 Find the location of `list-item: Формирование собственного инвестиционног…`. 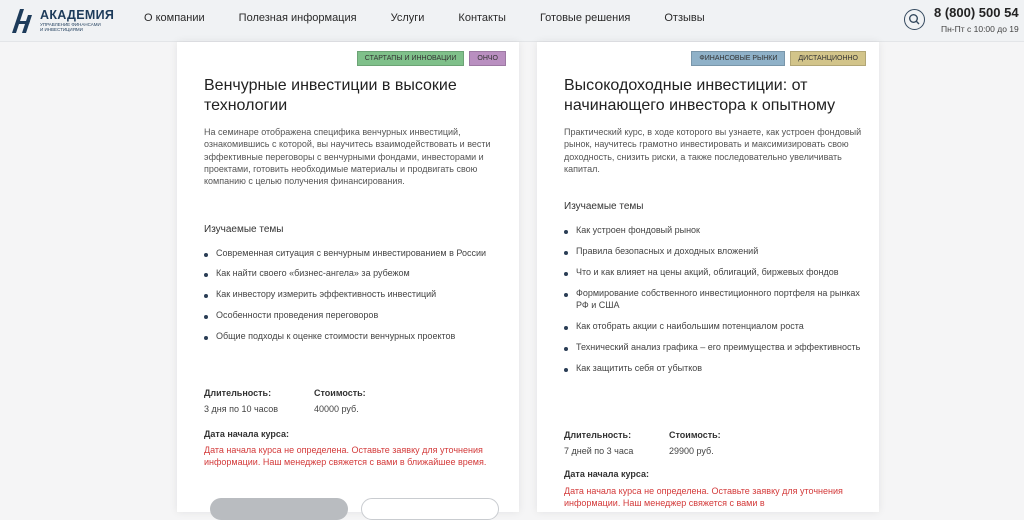

list-item: Формирование собственного инвестиционног… is located at coordinates (714, 299).